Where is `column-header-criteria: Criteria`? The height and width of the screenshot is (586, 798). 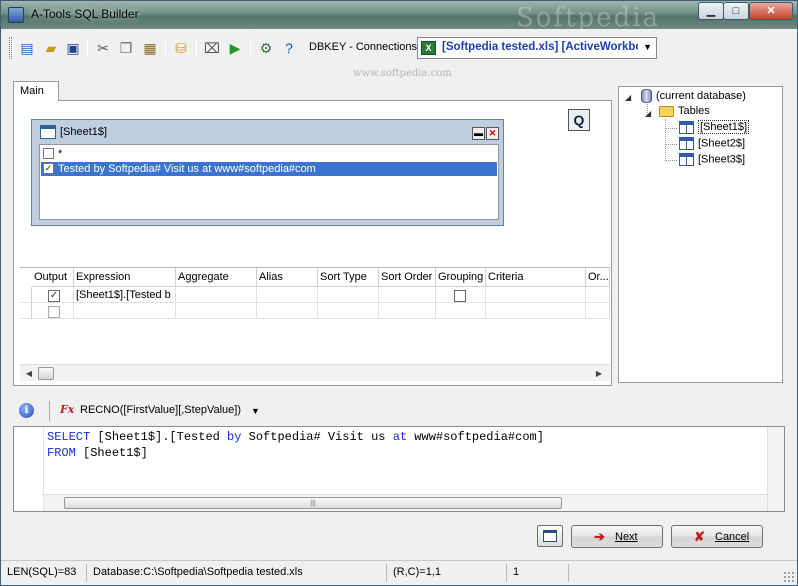 column-header-criteria: Criteria is located at coordinates (536, 277).